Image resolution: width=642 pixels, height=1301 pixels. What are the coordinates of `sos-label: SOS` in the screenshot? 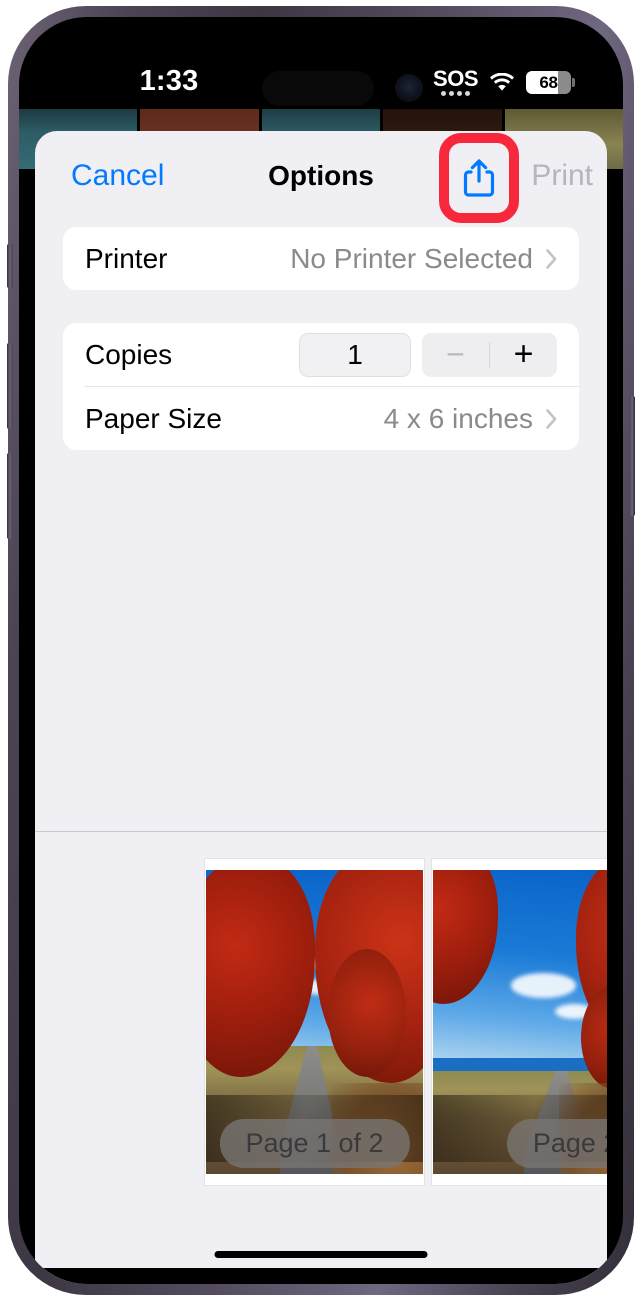 It's located at (455, 78).